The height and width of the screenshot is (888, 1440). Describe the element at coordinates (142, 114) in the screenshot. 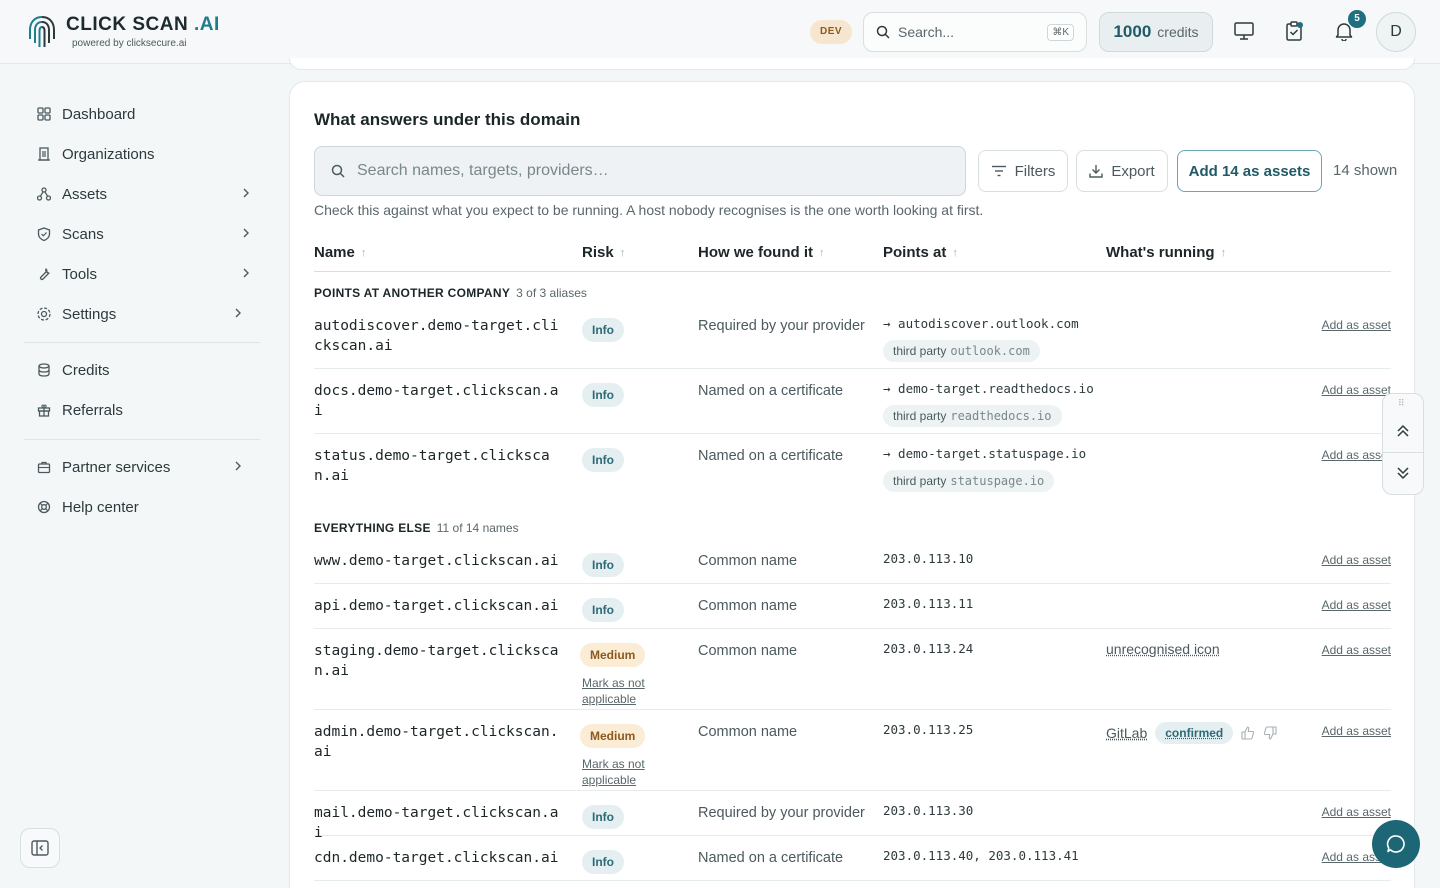

I see `sidebar-item-dashboard: Dashboard` at that location.